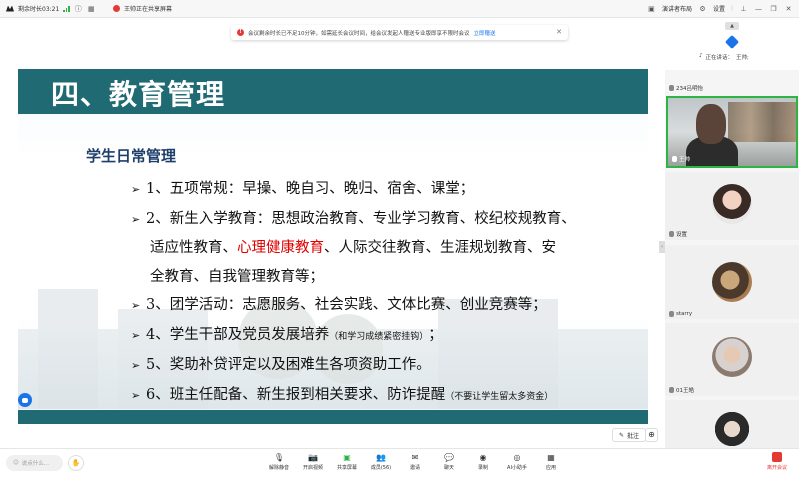 This screenshot has width=799, height=478. What do you see at coordinates (550, 468) in the screenshot?
I see `tool-label: 应用` at bounding box center [550, 468].